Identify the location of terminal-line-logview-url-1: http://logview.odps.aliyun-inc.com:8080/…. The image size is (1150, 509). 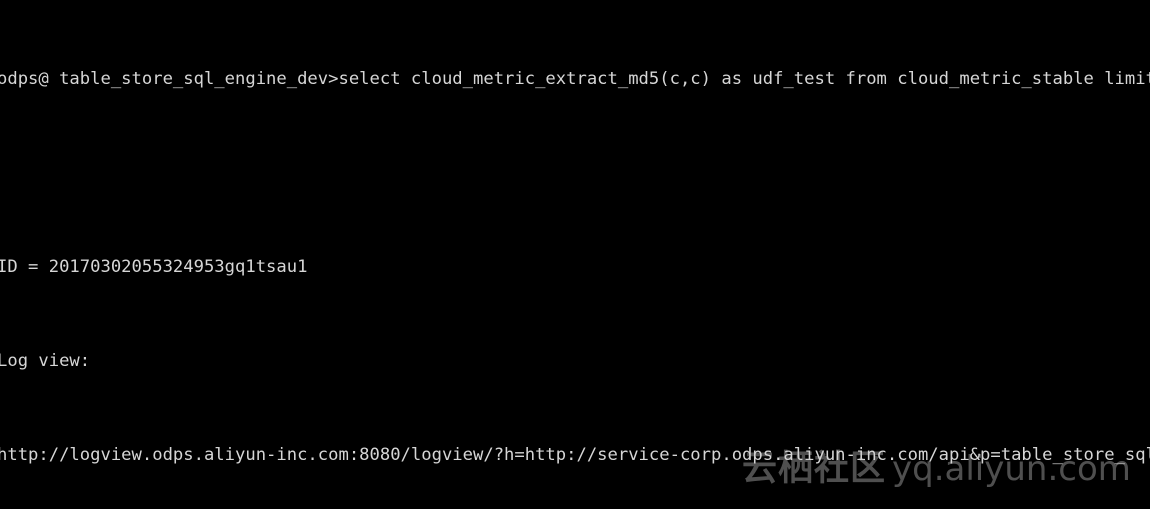
(575, 454).